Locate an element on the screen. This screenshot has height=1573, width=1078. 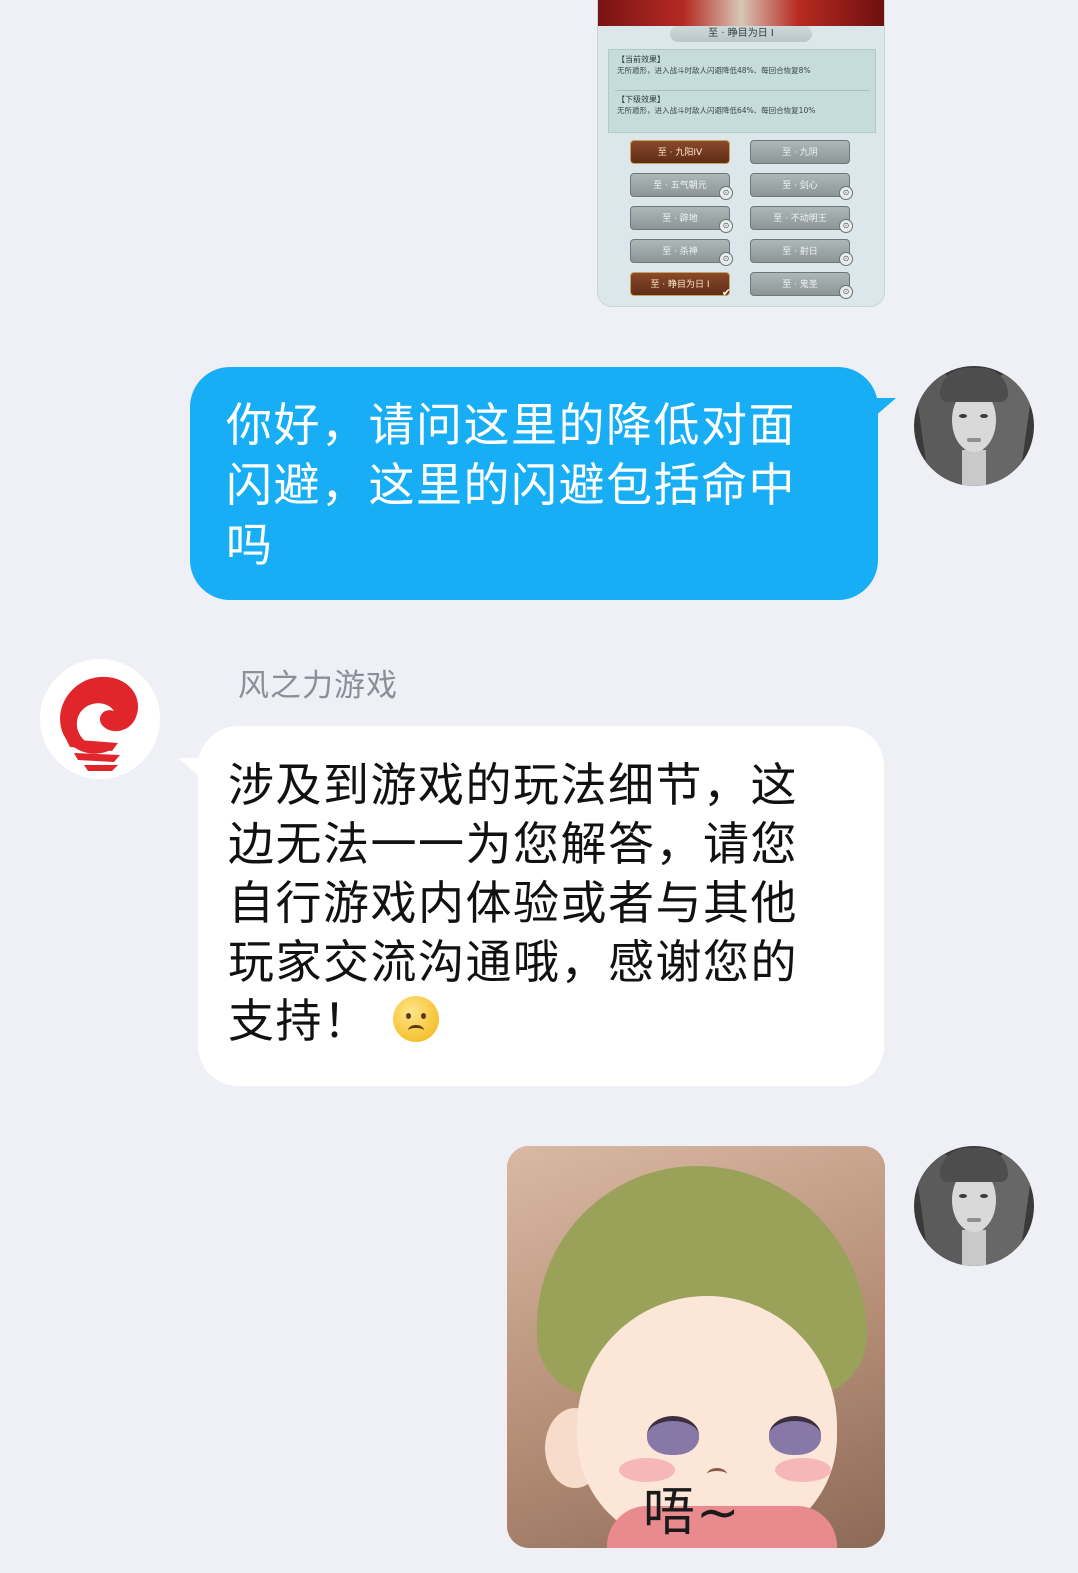
skill-button-wuqi: 至 · 五气朝元 ⊙ is located at coordinates (681, 186).